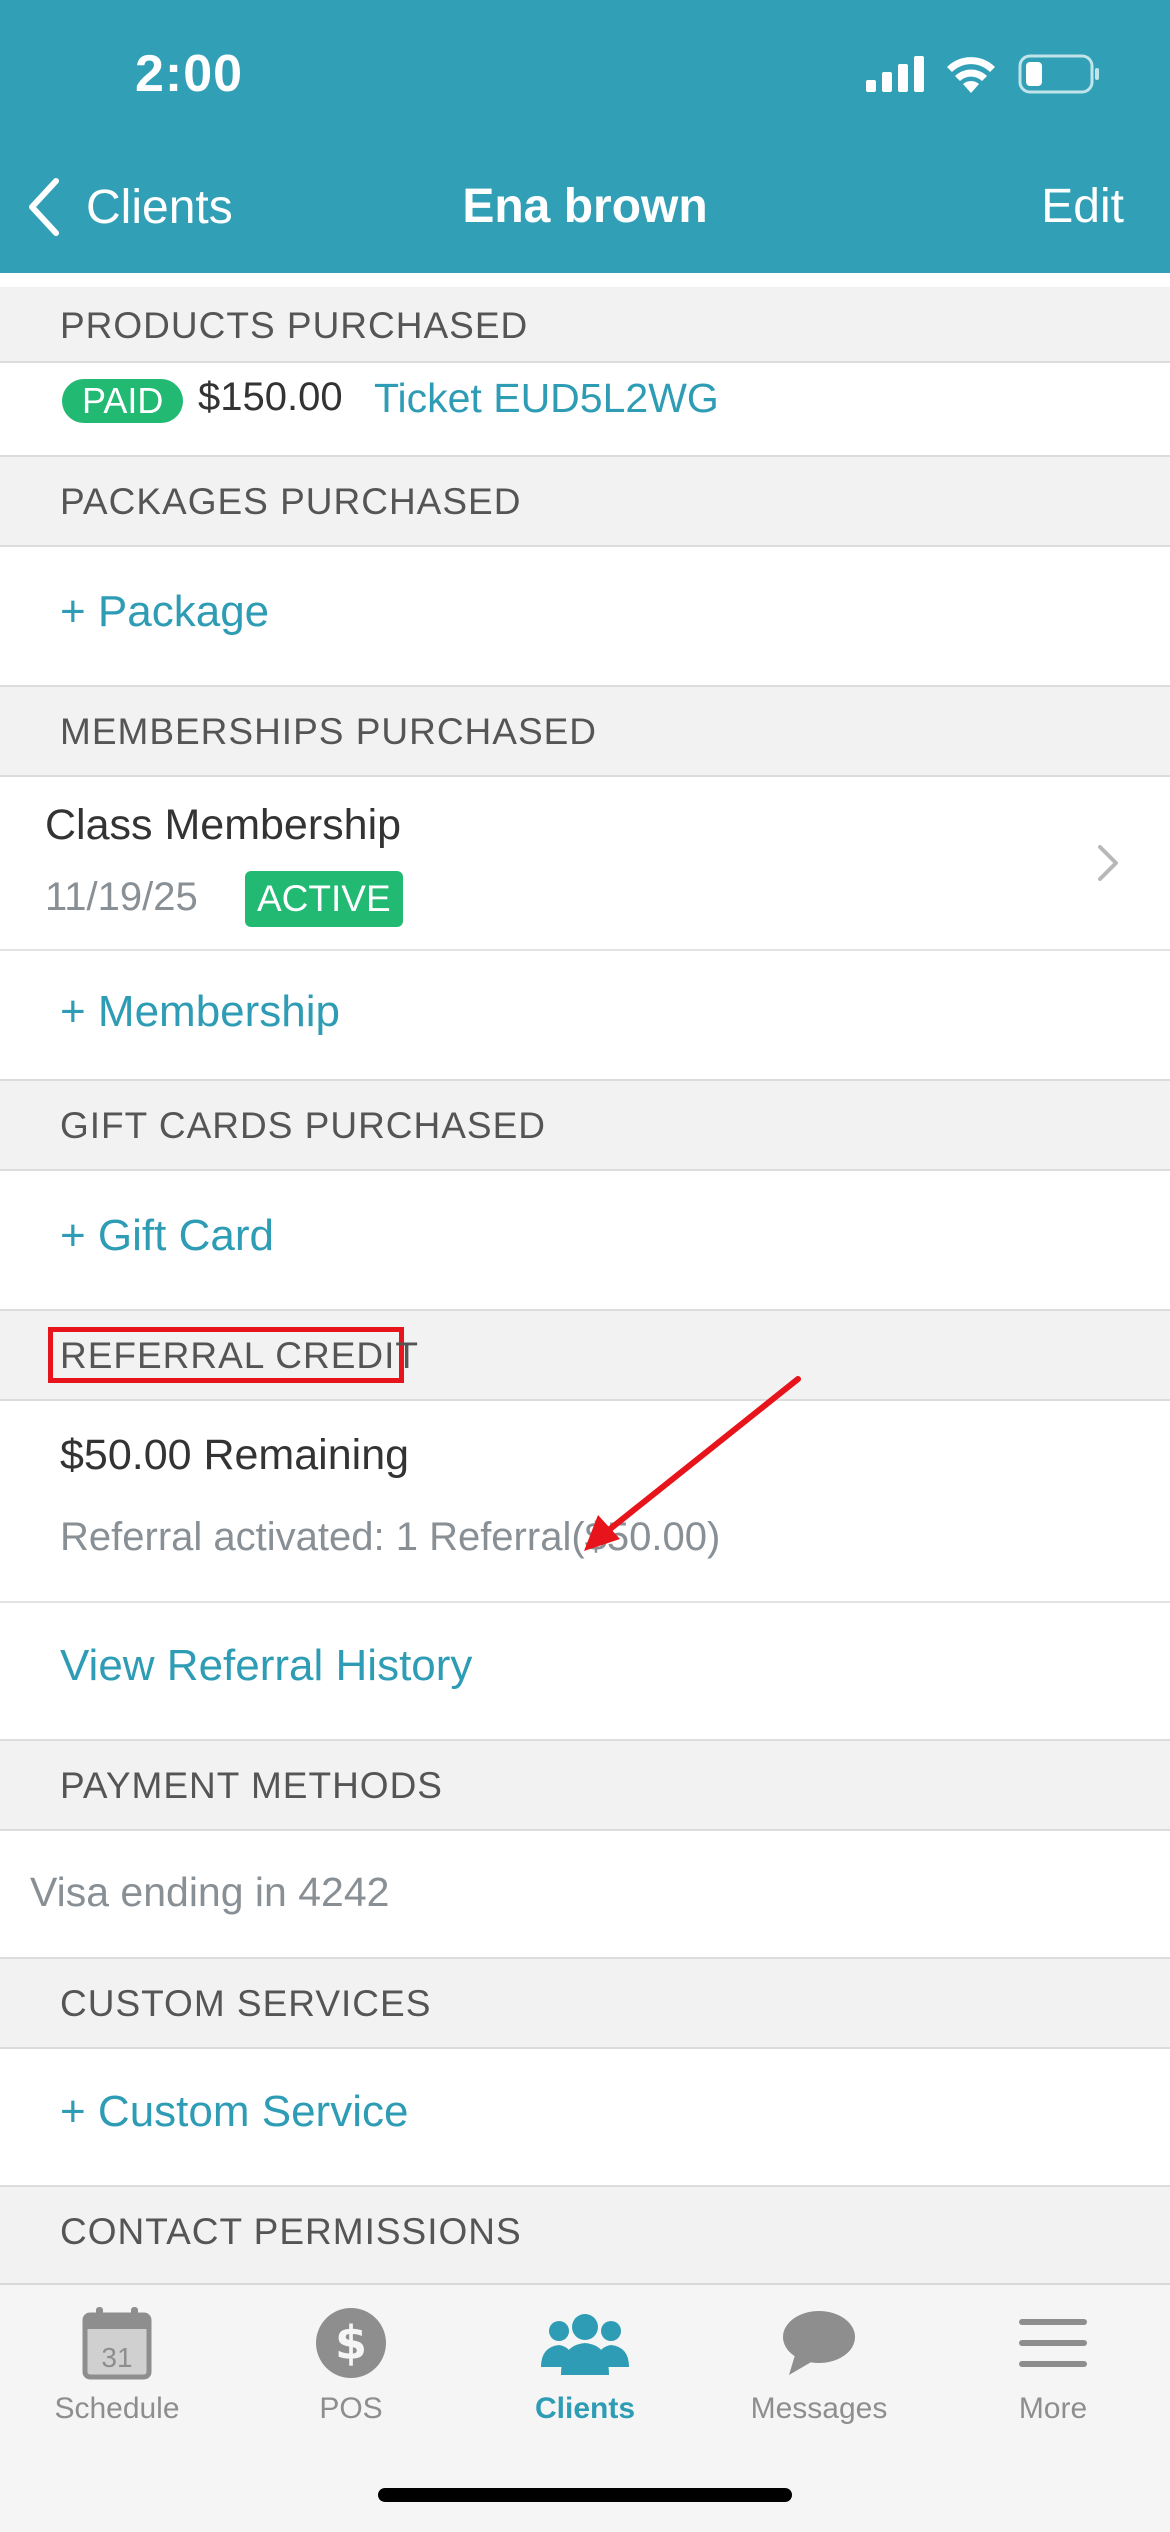 The width and height of the screenshot is (1170, 2532). I want to click on section-label: PRODUCTS PURCHASED, so click(294, 325).